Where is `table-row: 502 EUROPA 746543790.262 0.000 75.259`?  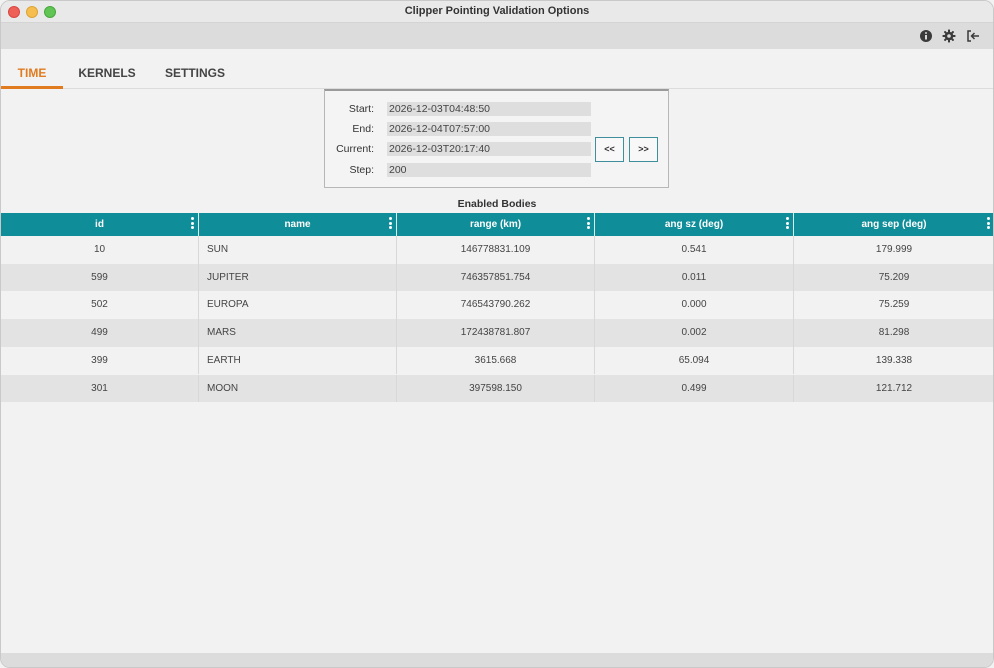
table-row: 502 EUROPA 746543790.262 0.000 75.259 is located at coordinates (497, 305).